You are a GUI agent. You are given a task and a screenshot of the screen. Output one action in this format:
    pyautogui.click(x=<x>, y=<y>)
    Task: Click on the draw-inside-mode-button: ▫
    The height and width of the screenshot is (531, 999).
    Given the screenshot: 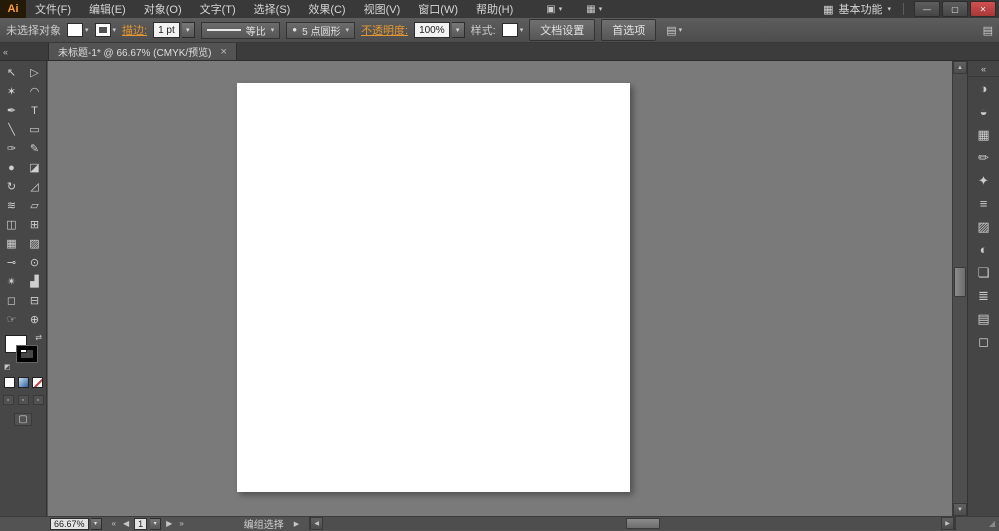 What is the action you would take?
    pyautogui.click(x=38, y=400)
    